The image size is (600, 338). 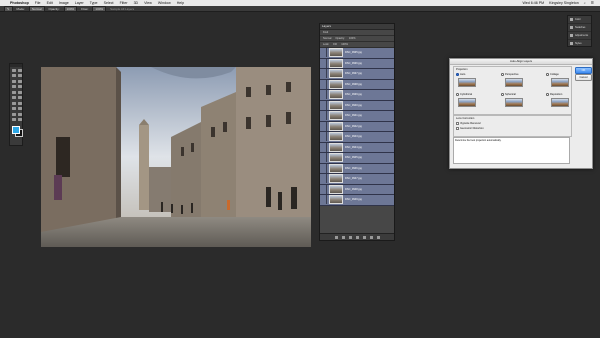 What do you see at coordinates (14, 92) in the screenshot?
I see `clone-stamp-tool-icon` at bounding box center [14, 92].